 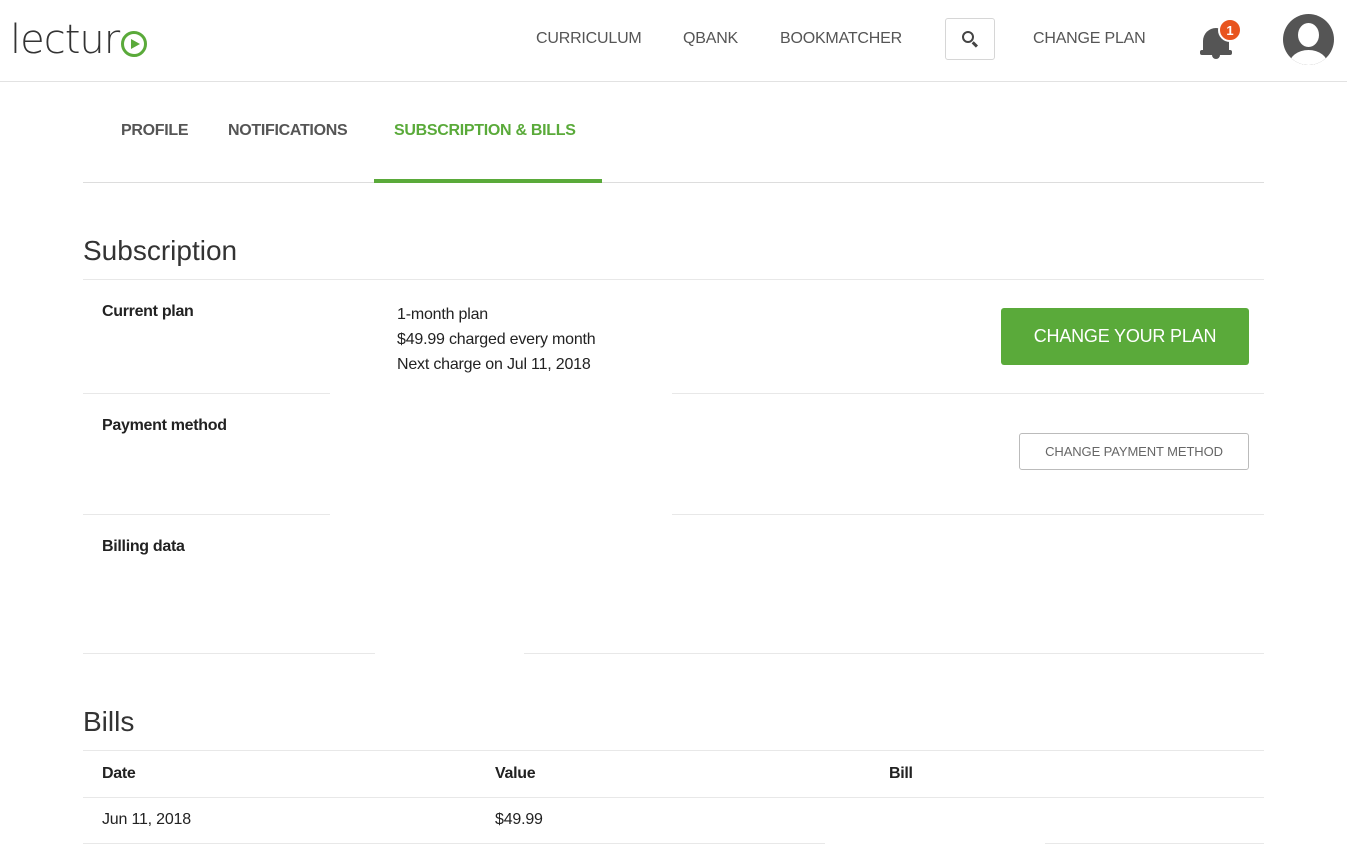 I want to click on tab-profile: PROFILE, so click(x=155, y=131).